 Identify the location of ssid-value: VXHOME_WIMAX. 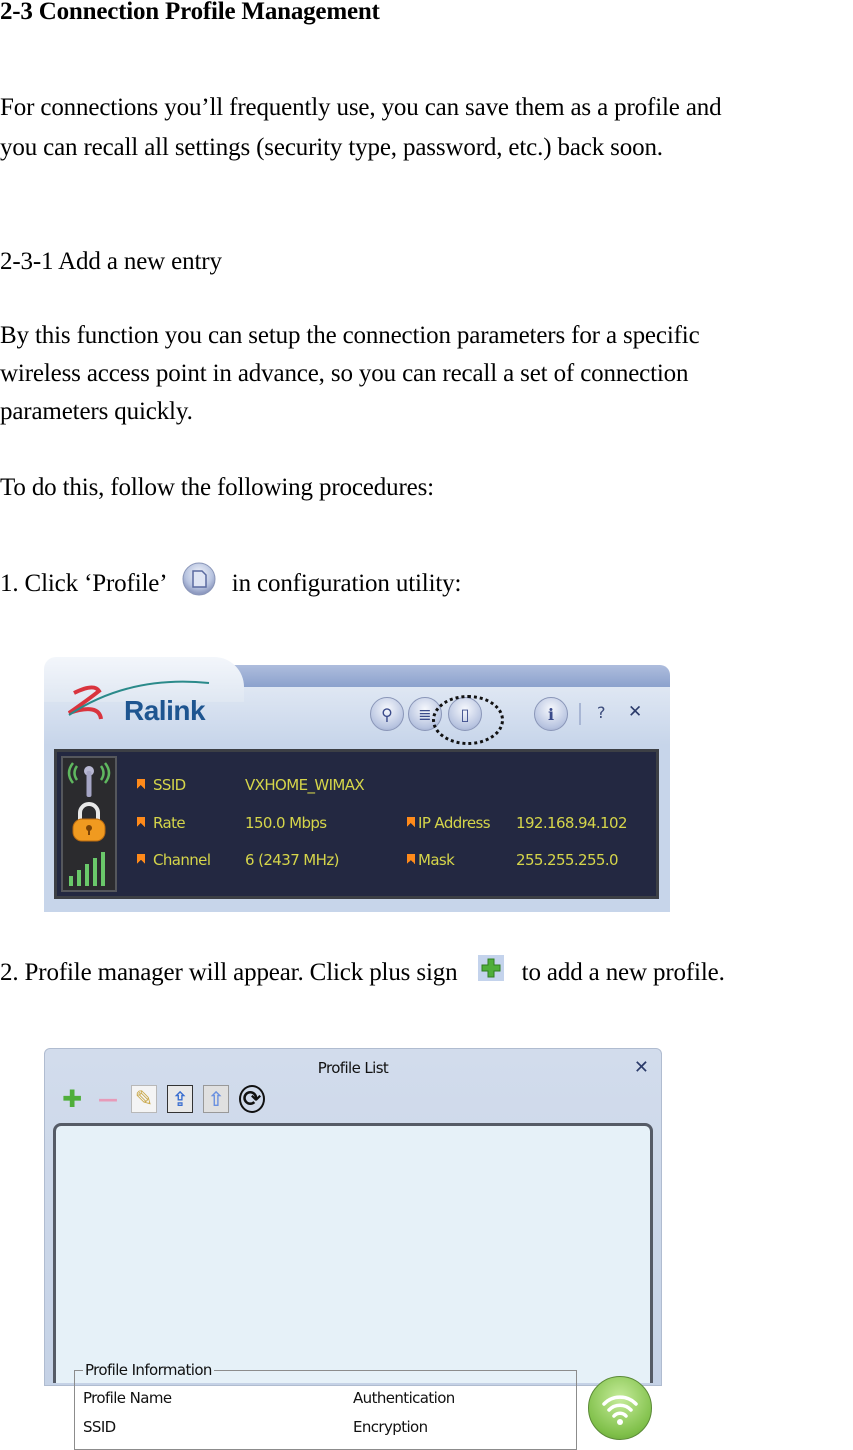
(305, 785).